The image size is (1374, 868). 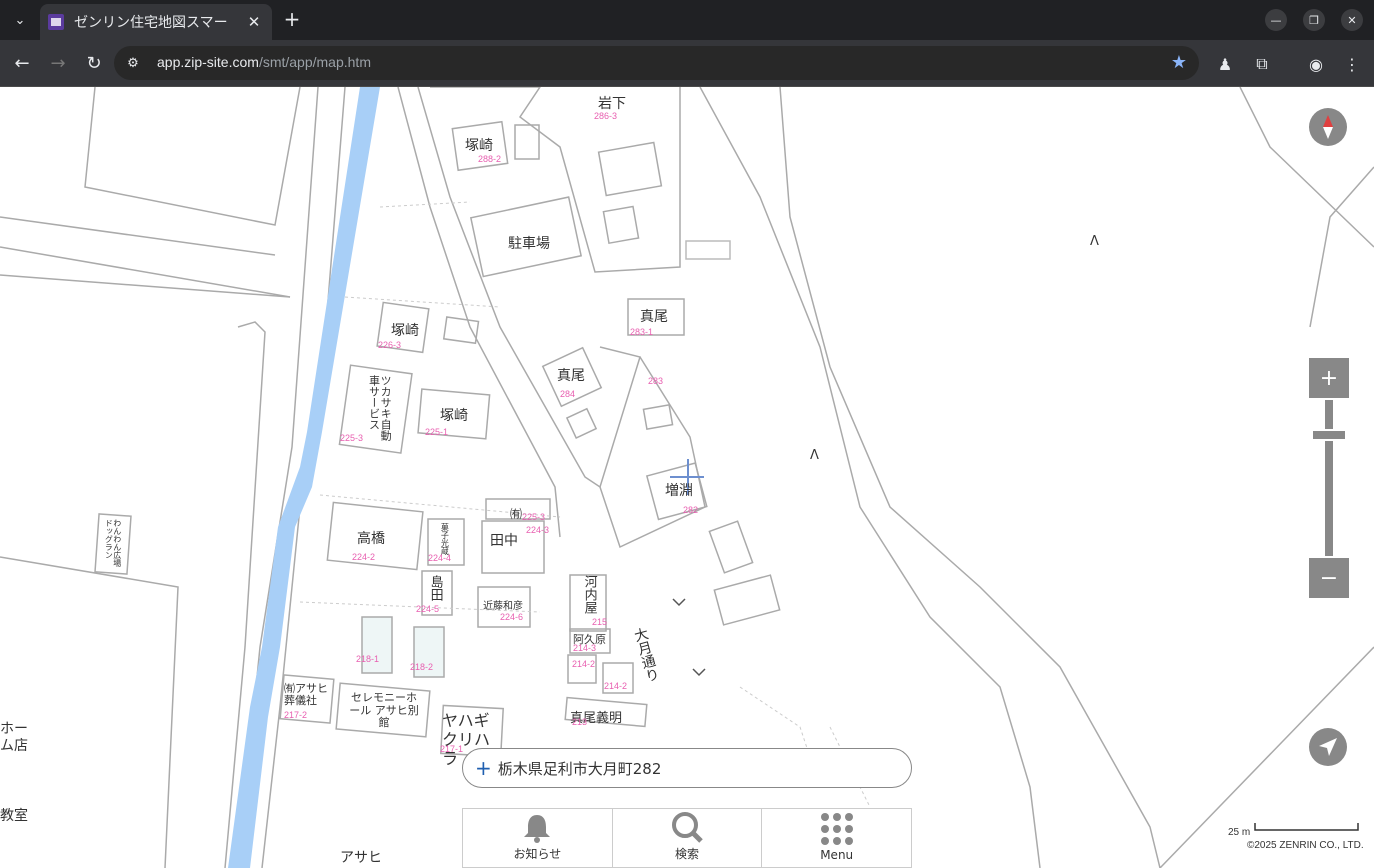 What do you see at coordinates (1179, 62) in the screenshot?
I see `bookmark-star-icon: ★` at bounding box center [1179, 62].